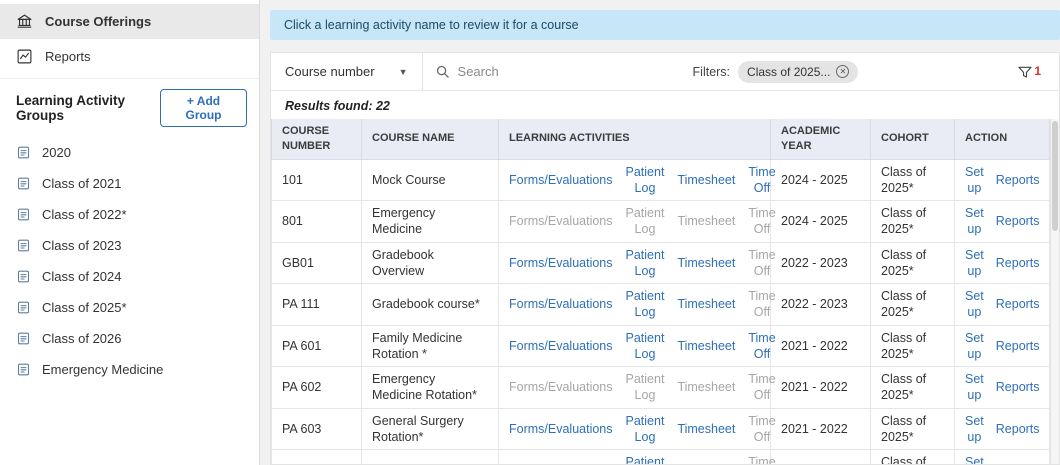 The image size is (1060, 465). I want to click on remove-filter-icon: ✕, so click(843, 71).